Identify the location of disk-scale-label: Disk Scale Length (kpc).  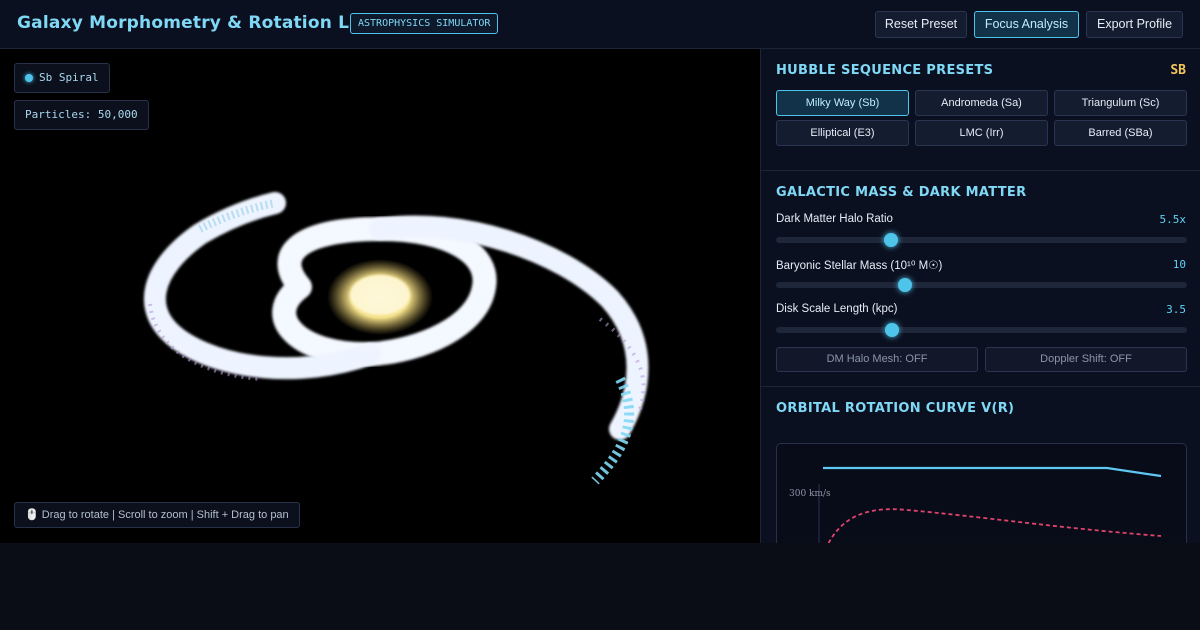
(837, 309).